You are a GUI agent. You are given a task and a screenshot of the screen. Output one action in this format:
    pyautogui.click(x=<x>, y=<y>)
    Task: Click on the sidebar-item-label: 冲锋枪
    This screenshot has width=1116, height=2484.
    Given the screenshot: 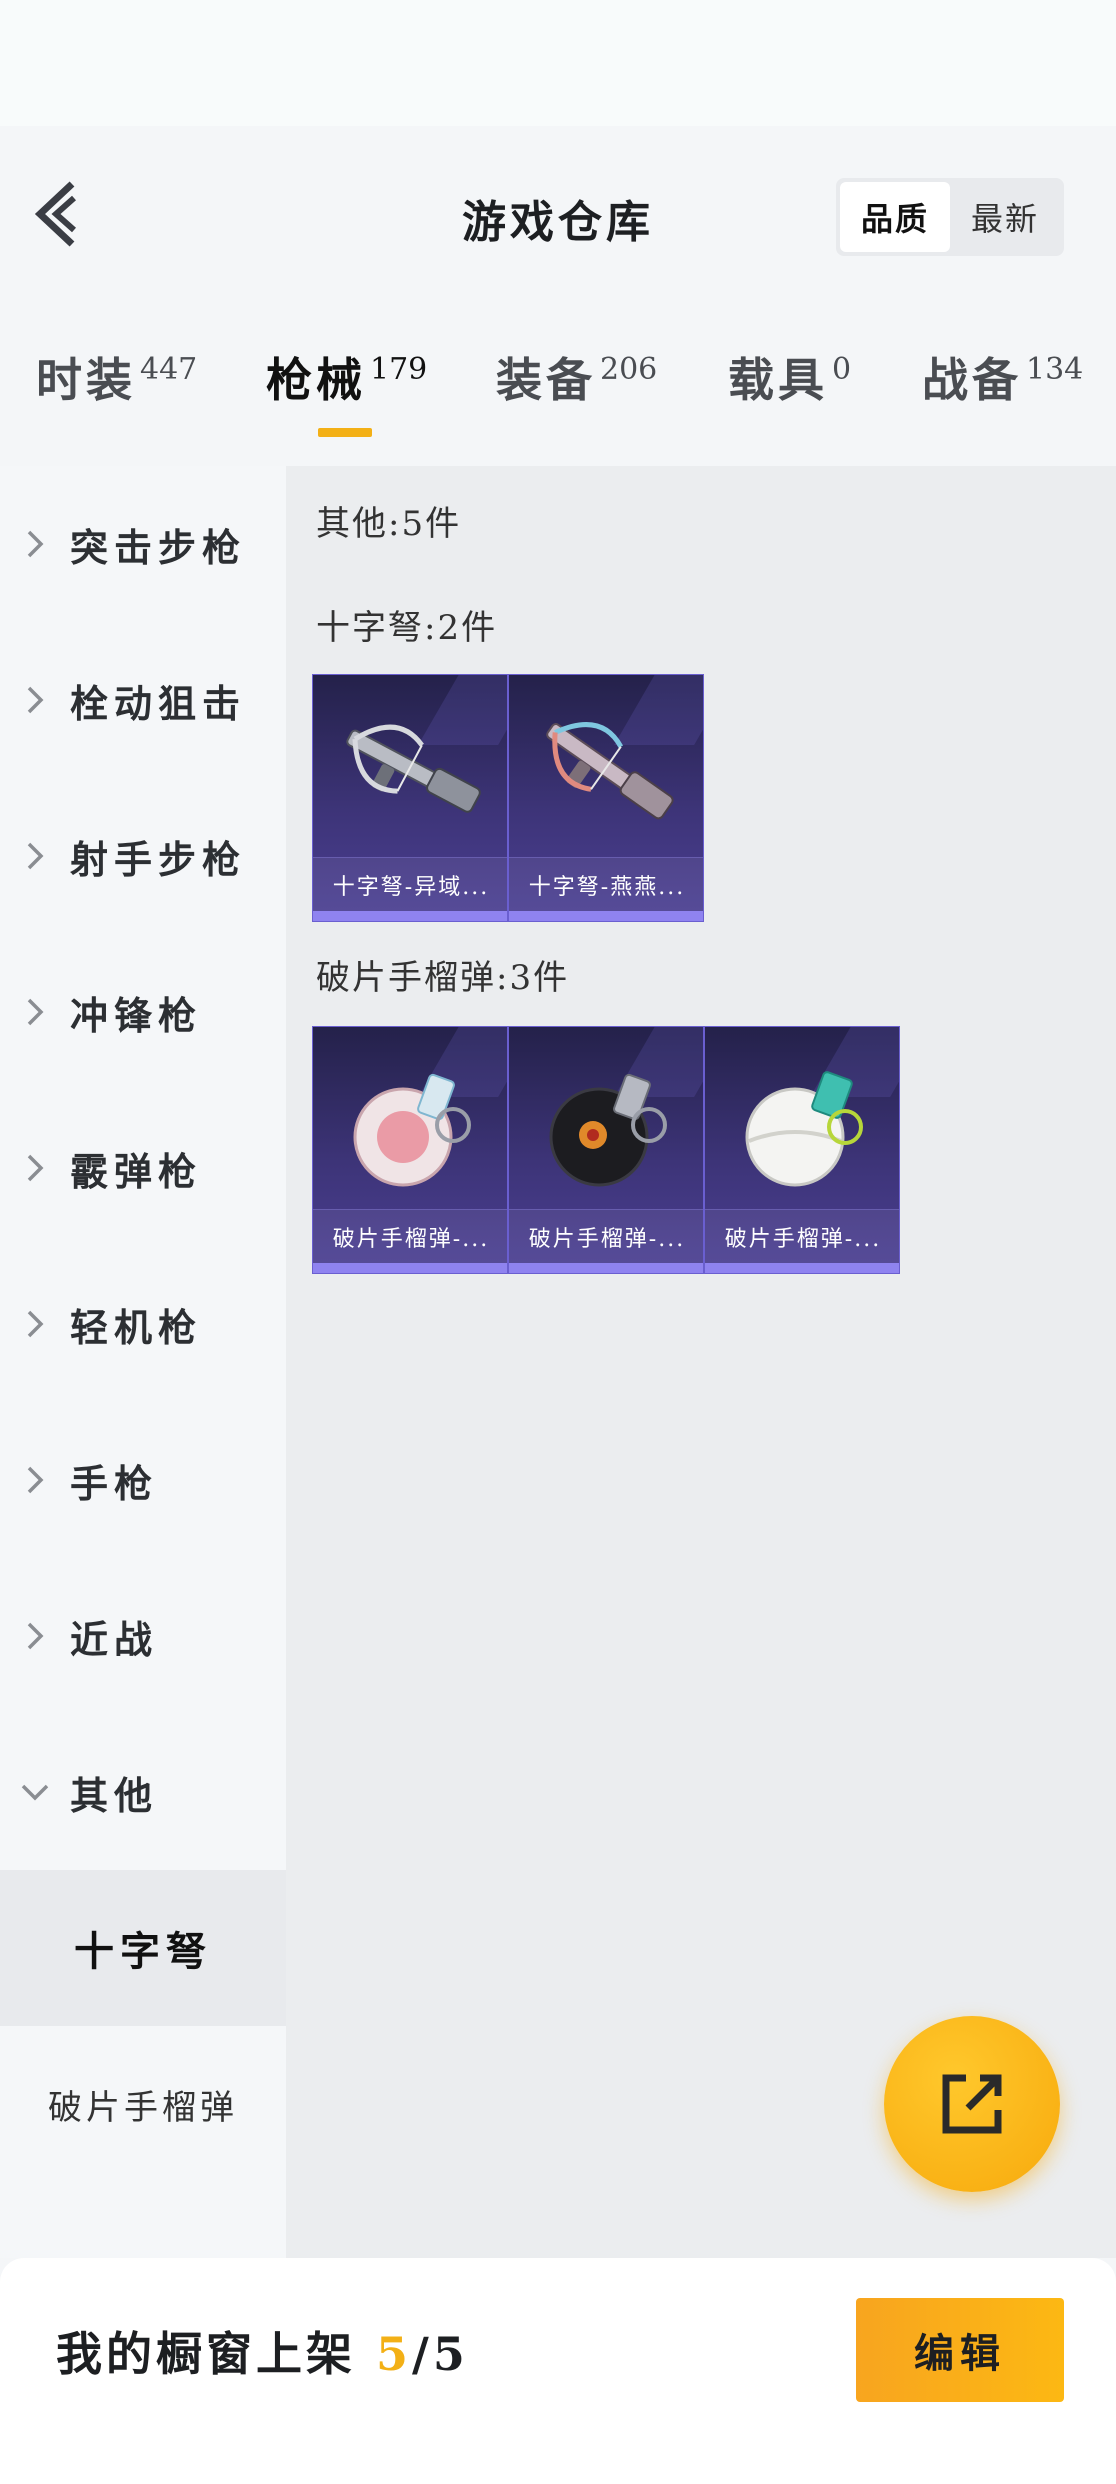 What is the action you would take?
    pyautogui.click(x=136, y=1015)
    